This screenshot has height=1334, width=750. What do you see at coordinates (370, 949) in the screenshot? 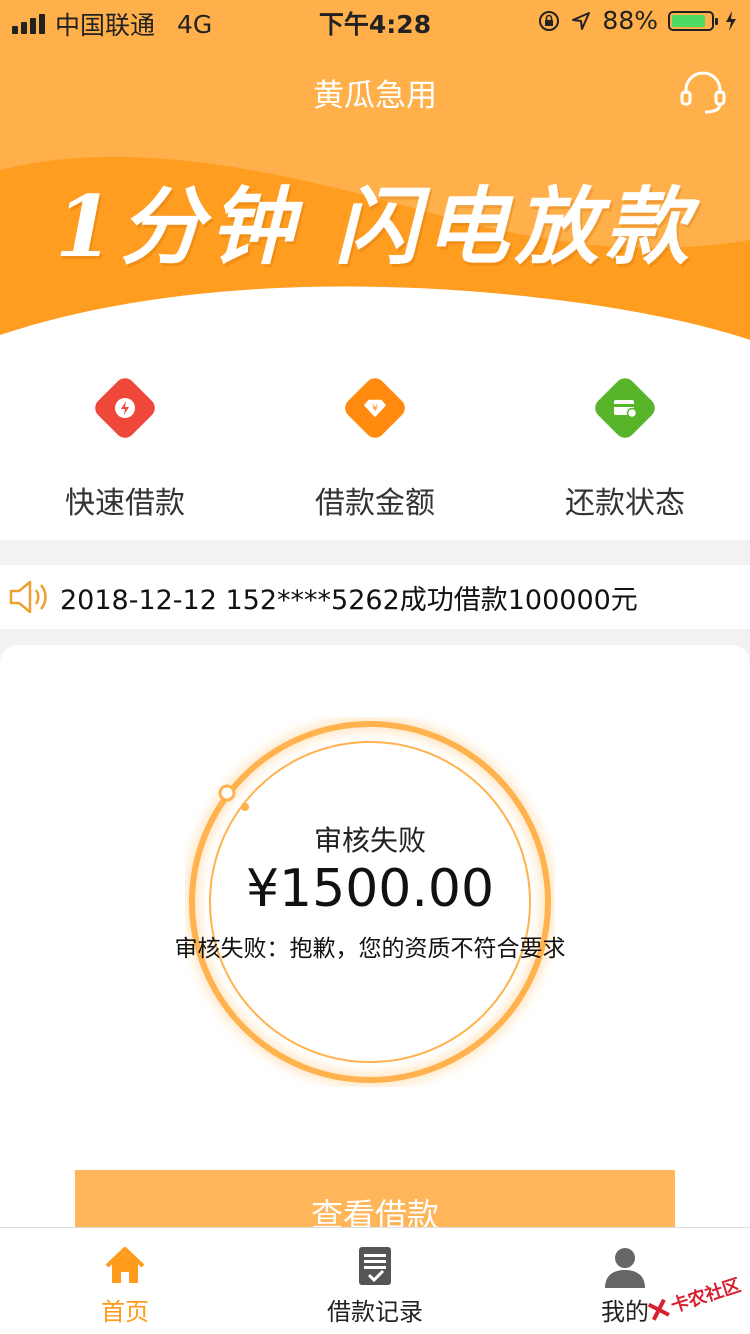
I see `status-message: 审核失败：抱歉，您的资质不符合要求` at bounding box center [370, 949].